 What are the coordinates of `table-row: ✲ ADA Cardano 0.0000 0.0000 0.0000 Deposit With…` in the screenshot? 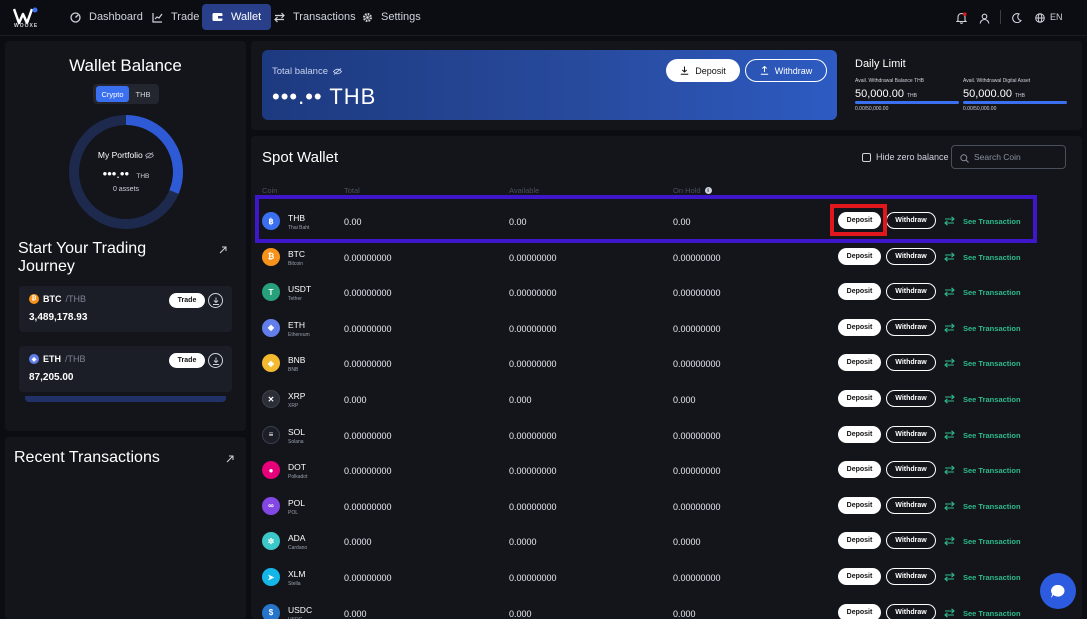 It's located at (666, 540).